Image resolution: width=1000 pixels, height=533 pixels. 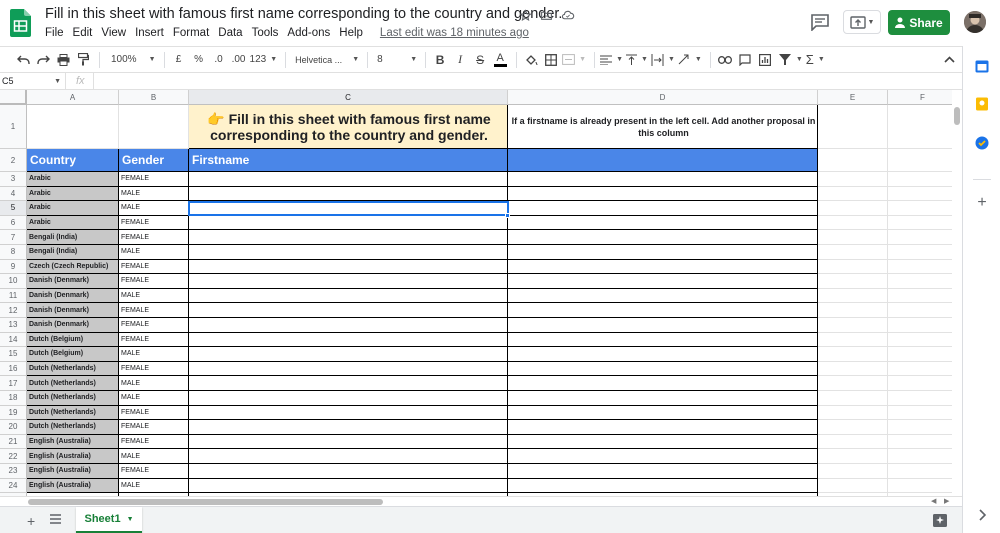 I want to click on fill-handle, so click(x=507, y=215).